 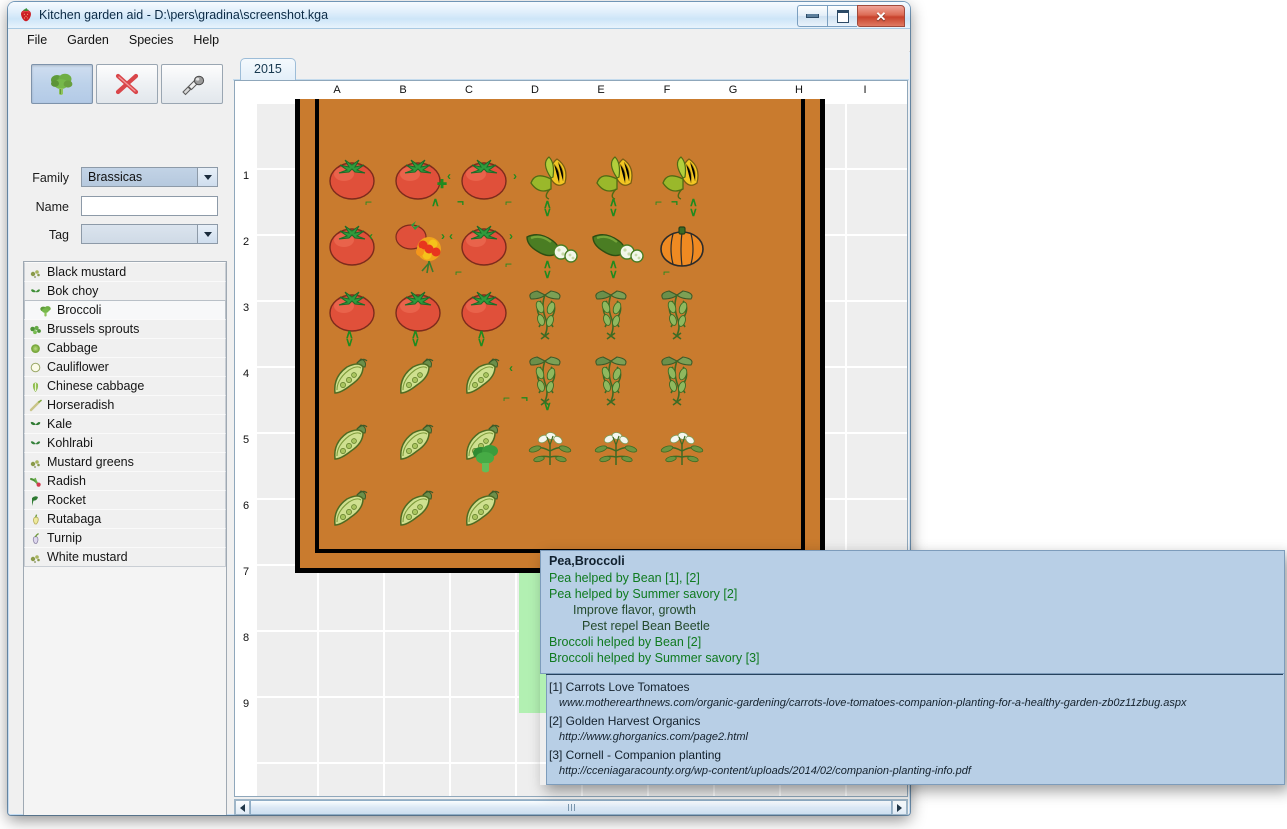 What do you see at coordinates (667, 90) in the screenshot?
I see `column-header-F: F` at bounding box center [667, 90].